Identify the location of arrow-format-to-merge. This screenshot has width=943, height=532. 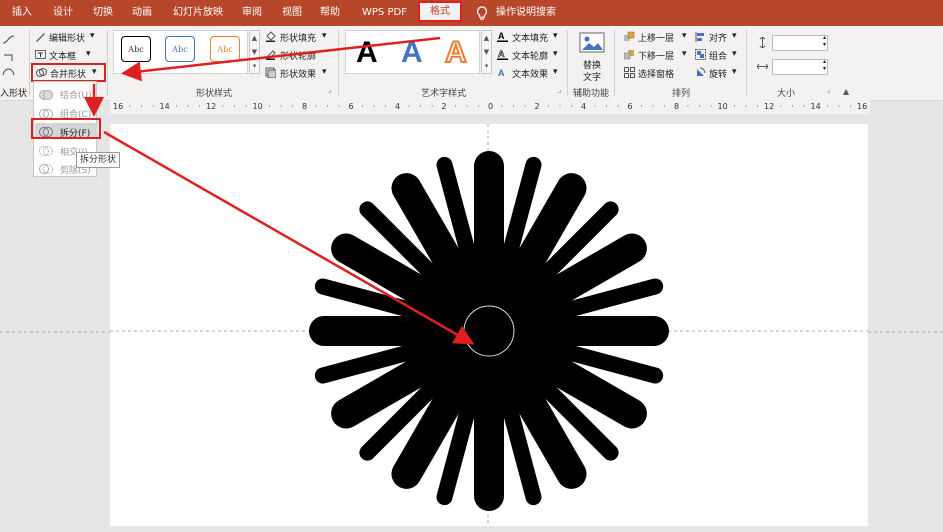
(281, 59).